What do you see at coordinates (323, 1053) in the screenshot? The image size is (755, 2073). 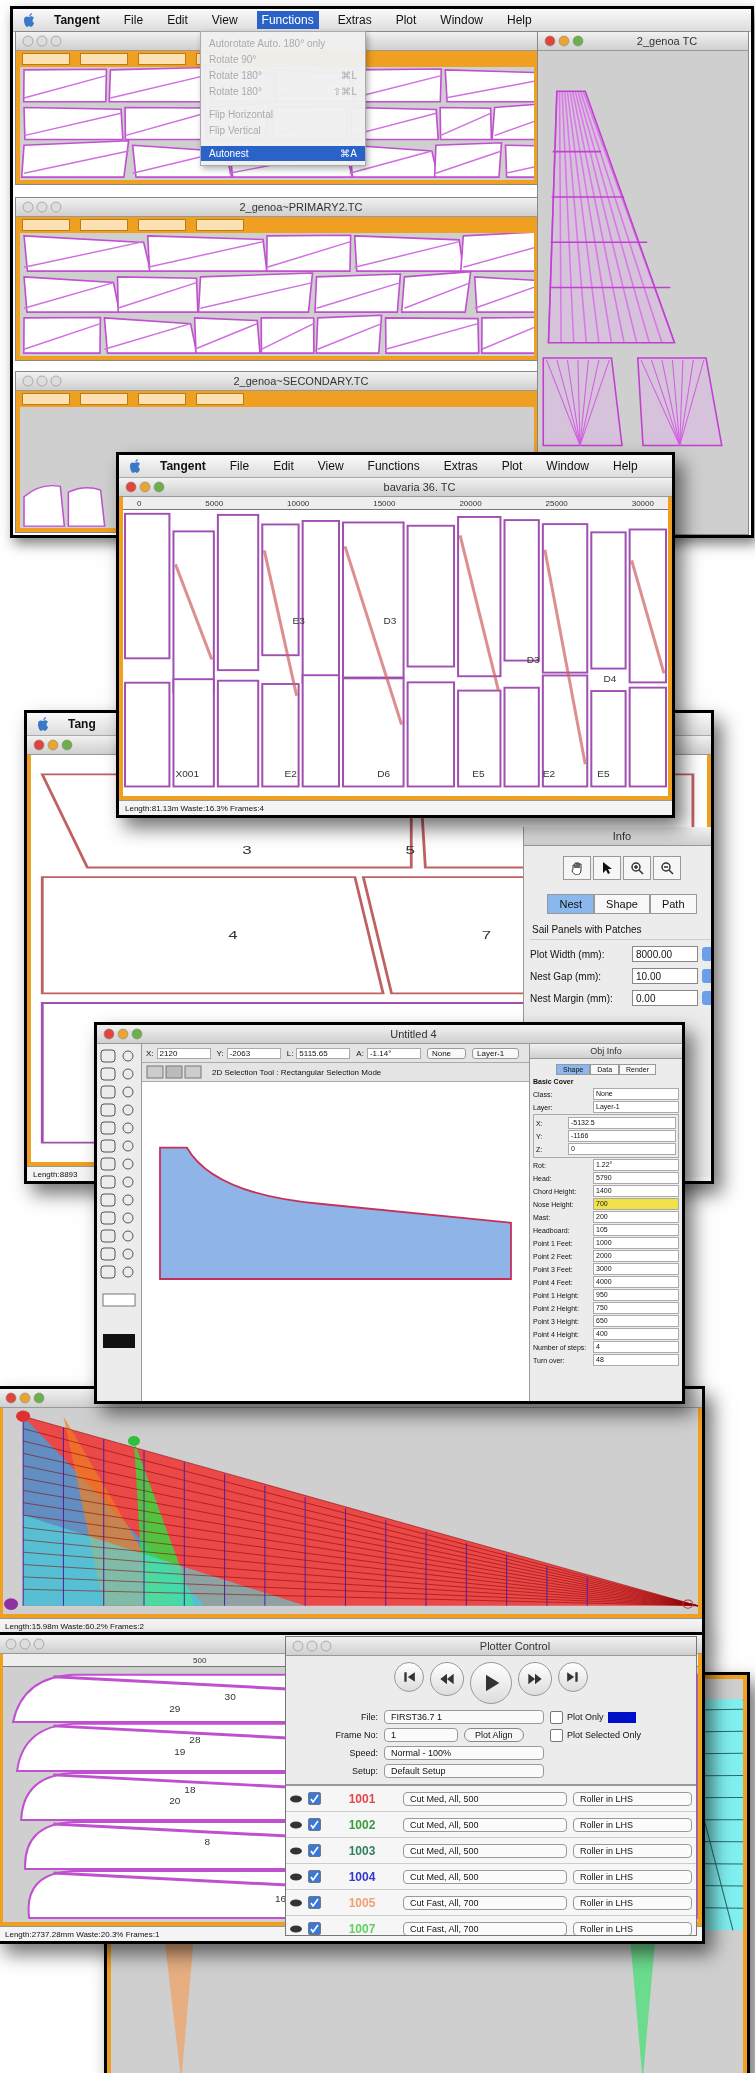 I see `coordinate-field: 5115.65` at bounding box center [323, 1053].